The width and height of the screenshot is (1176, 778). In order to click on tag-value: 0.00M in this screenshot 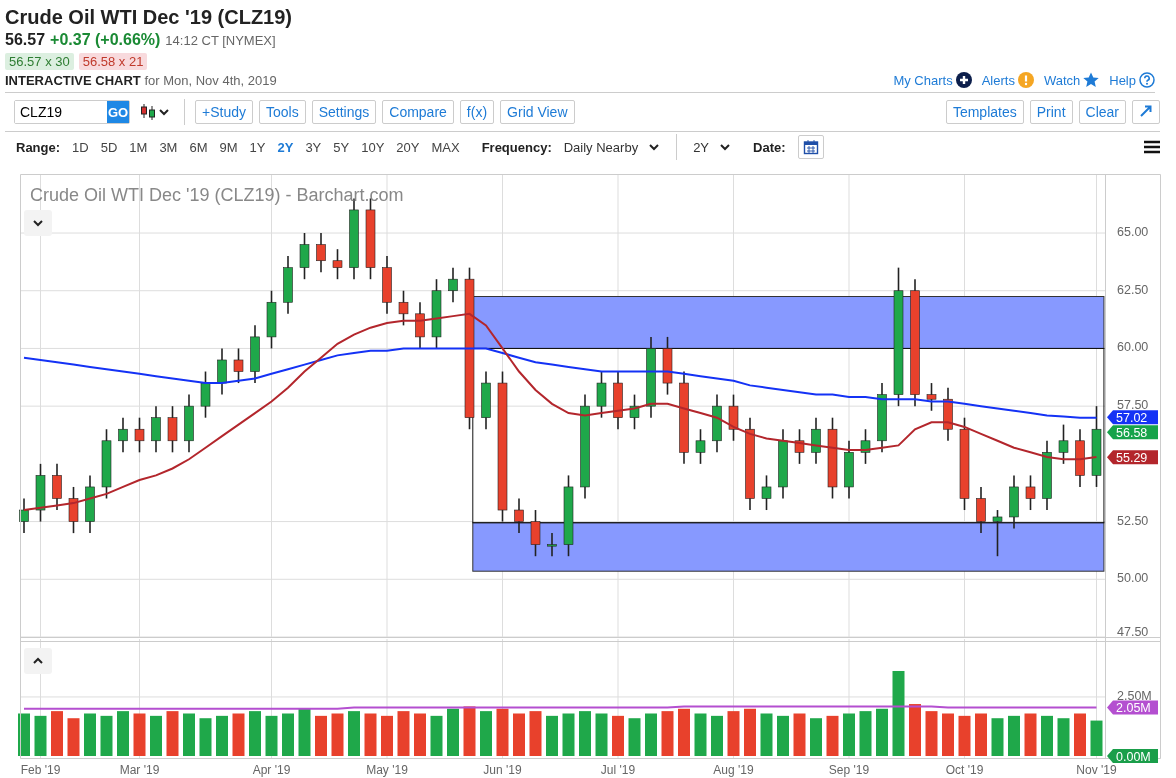, I will do `click(1133, 756)`.